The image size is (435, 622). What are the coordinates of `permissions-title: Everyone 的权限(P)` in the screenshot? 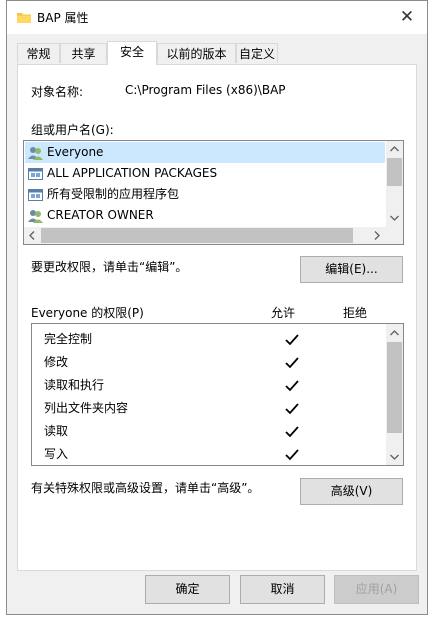 It's located at (87, 313).